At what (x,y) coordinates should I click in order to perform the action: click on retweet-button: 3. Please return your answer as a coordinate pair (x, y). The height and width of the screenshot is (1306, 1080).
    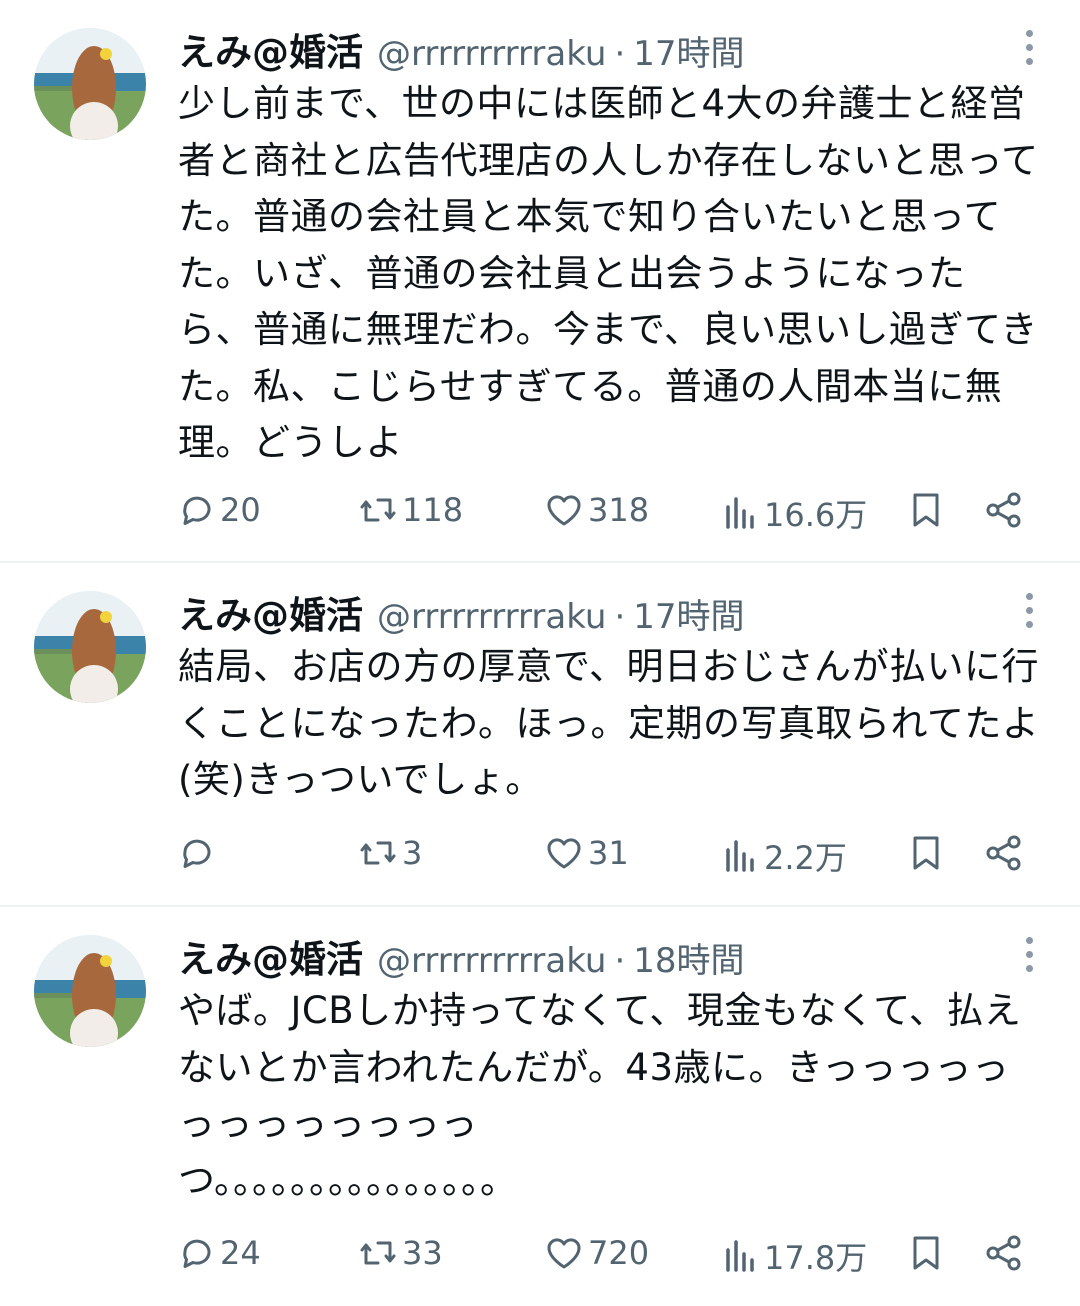
    Looking at the image, I should click on (390, 853).